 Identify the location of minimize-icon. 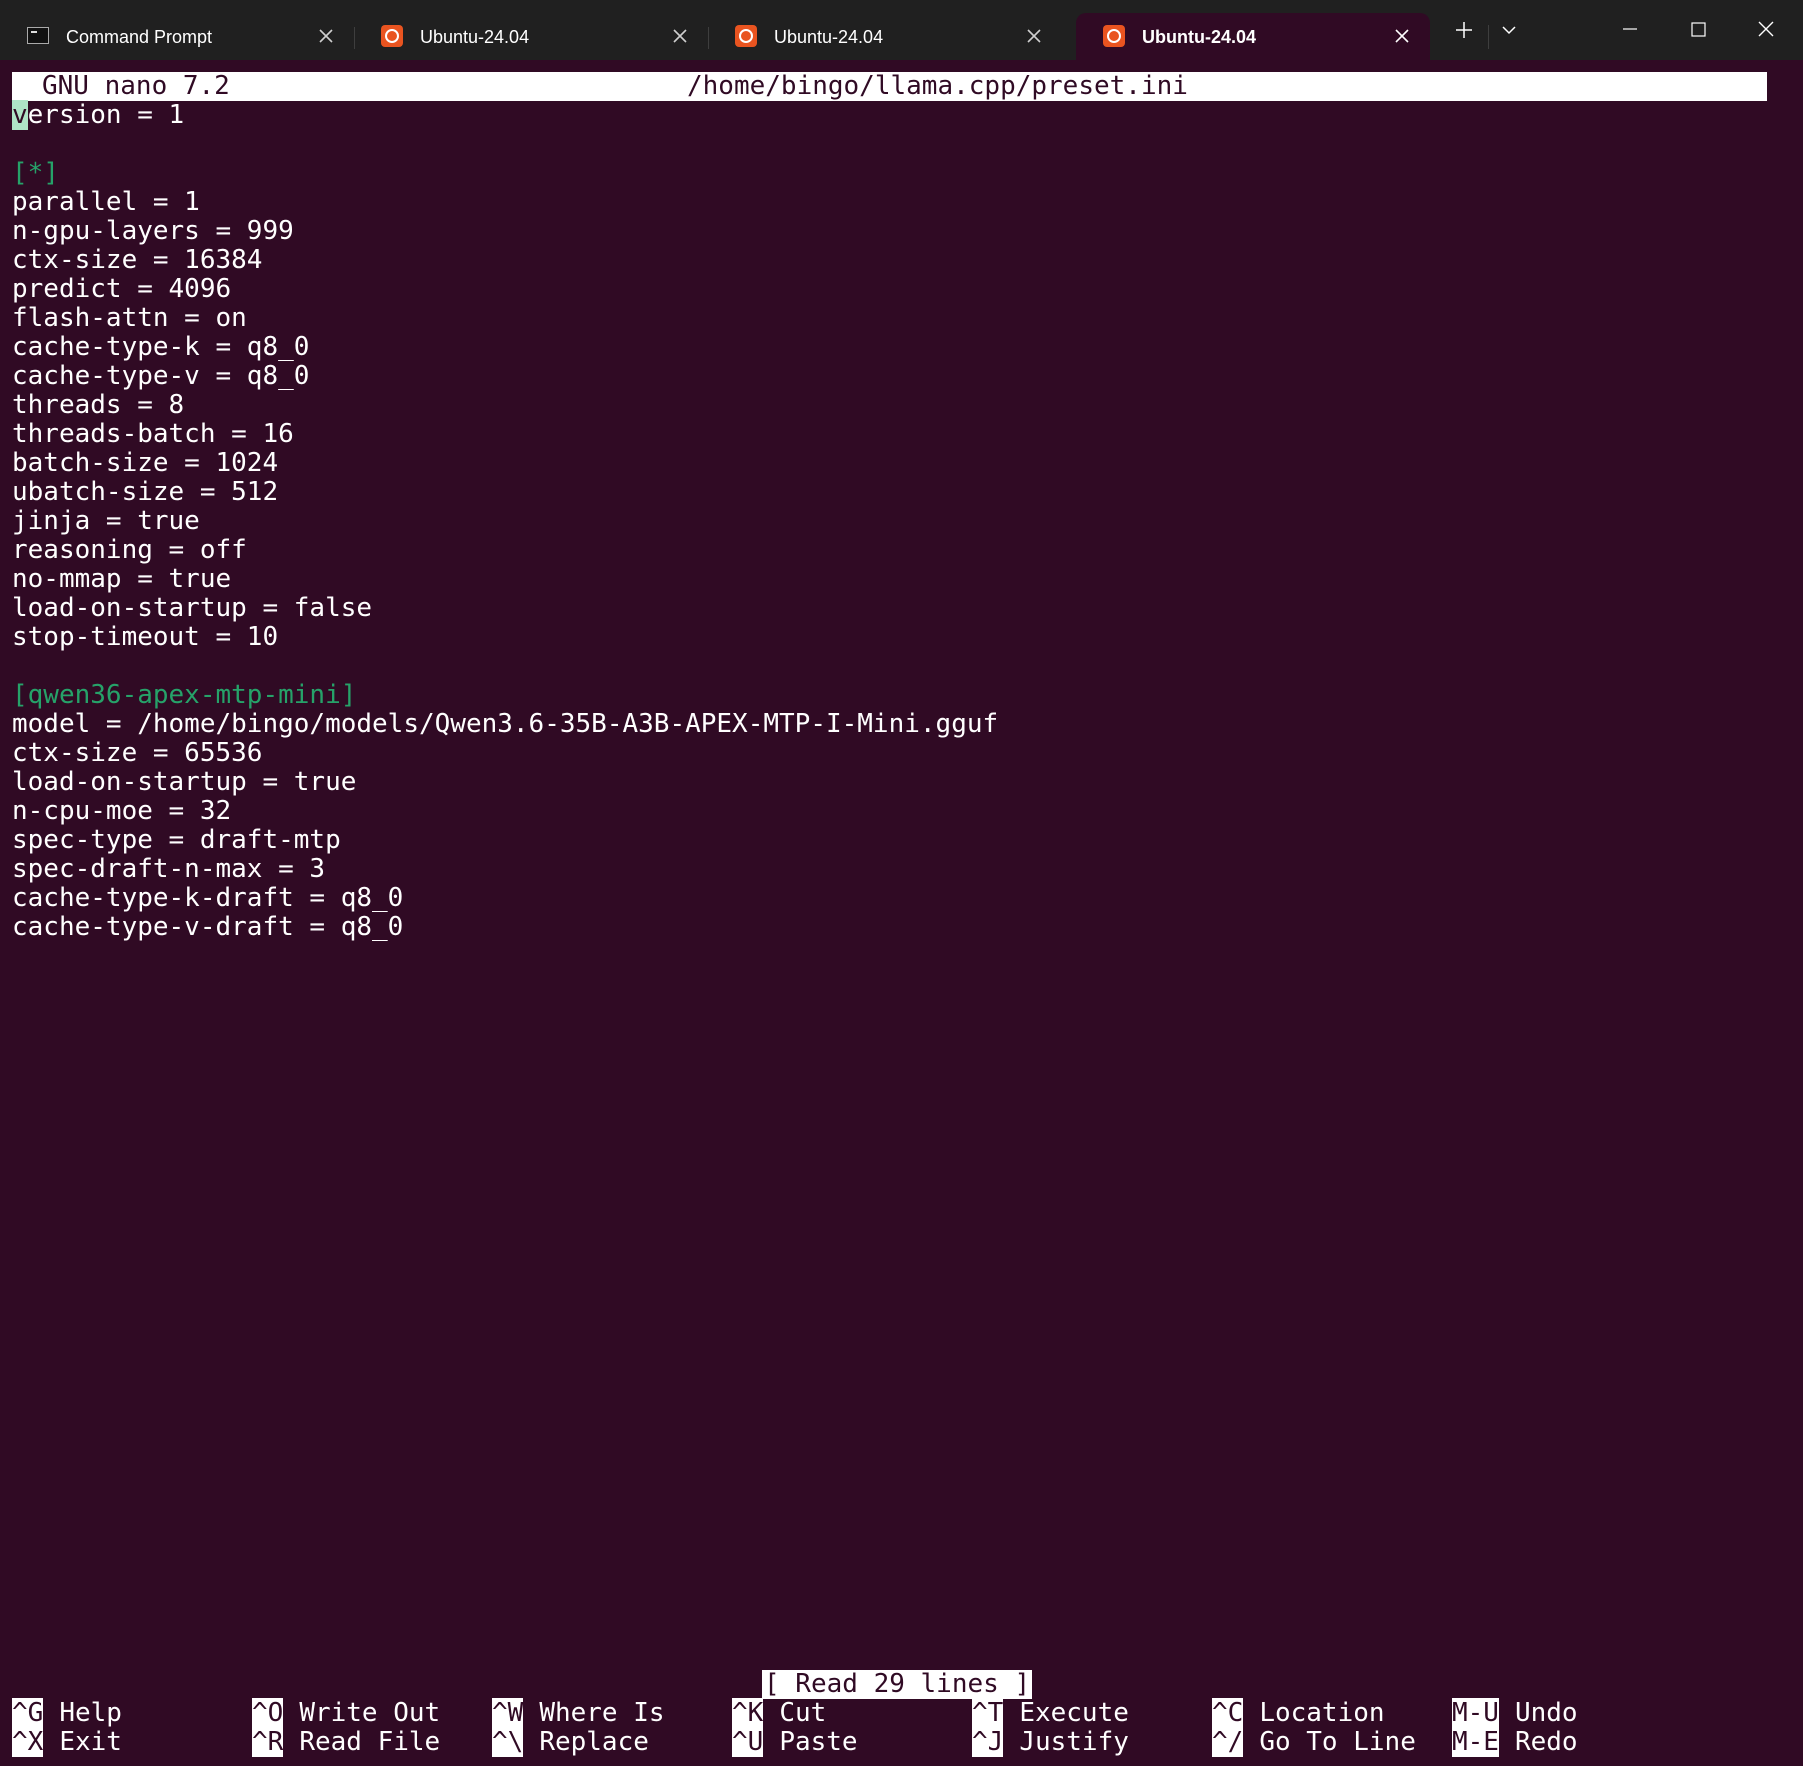
(1630, 30).